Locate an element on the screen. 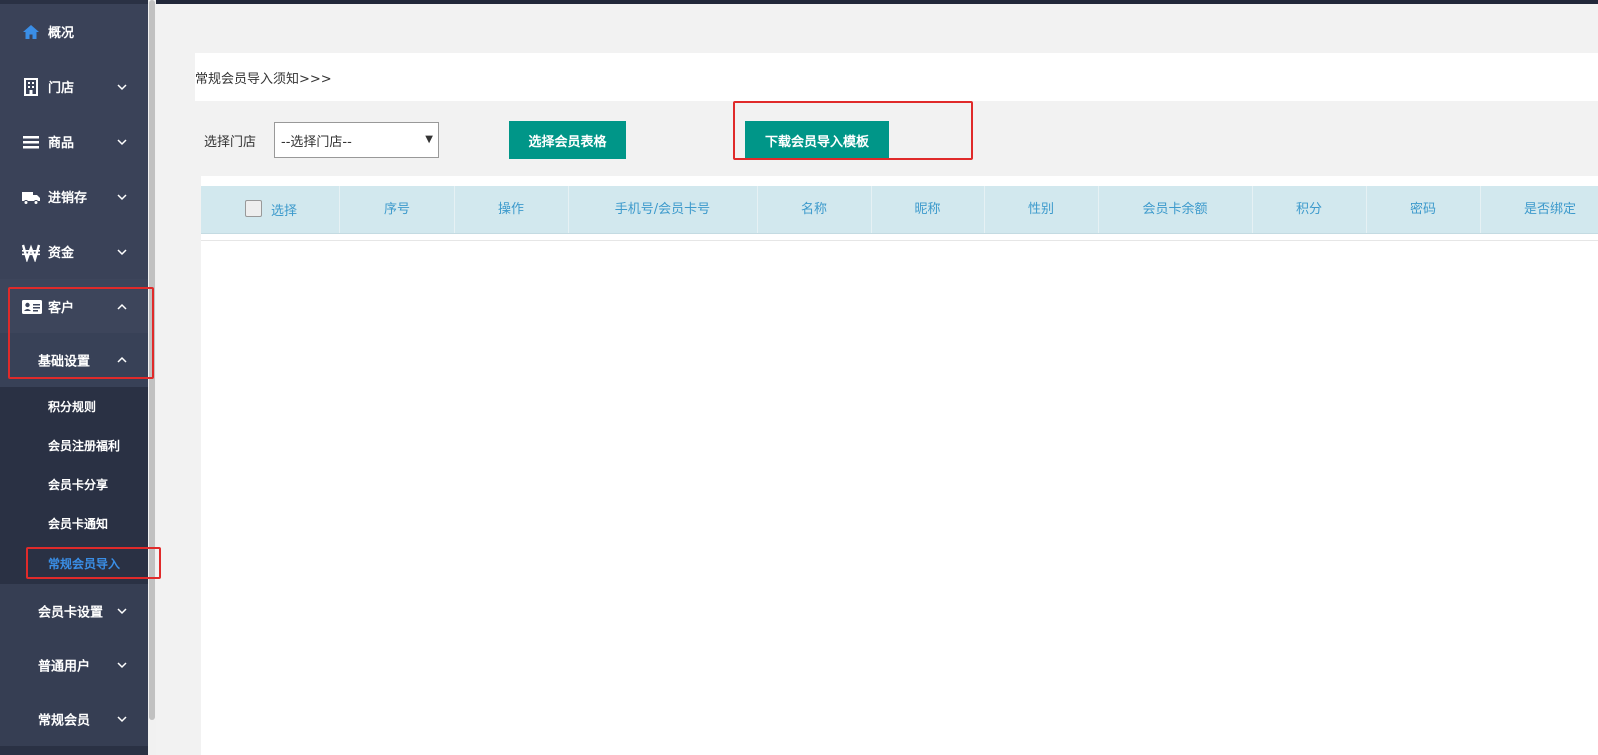  download-highlight-box is located at coordinates (853, 130).